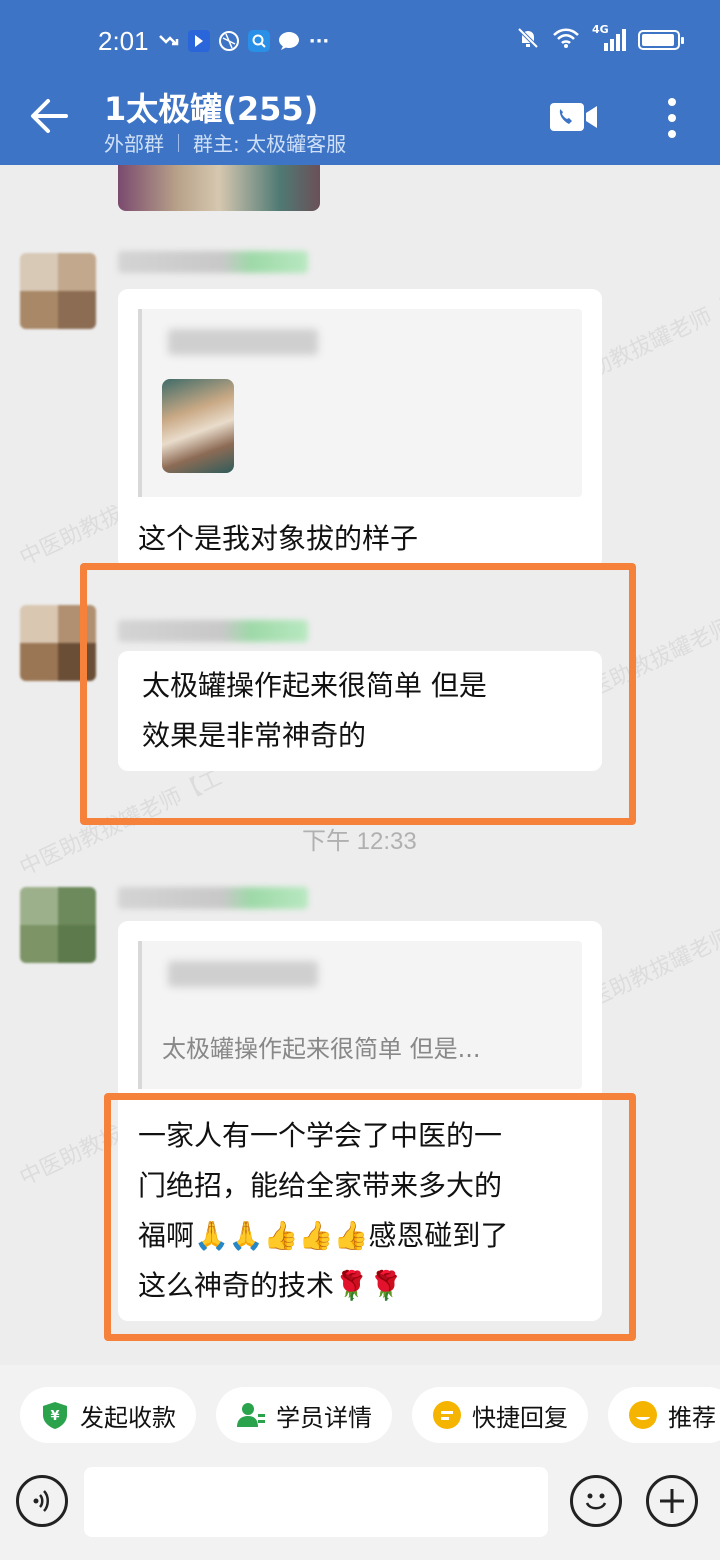 The image size is (720, 1560). I want to click on voice-icon, so click(41, 1501).